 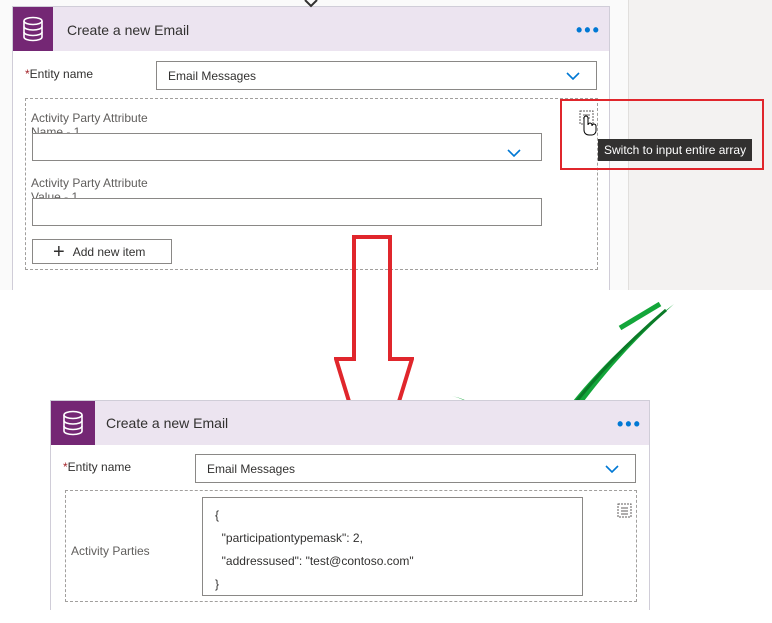 What do you see at coordinates (89, 183) in the screenshot?
I see `party-value-label-line1: Activity Party Attribute` at bounding box center [89, 183].